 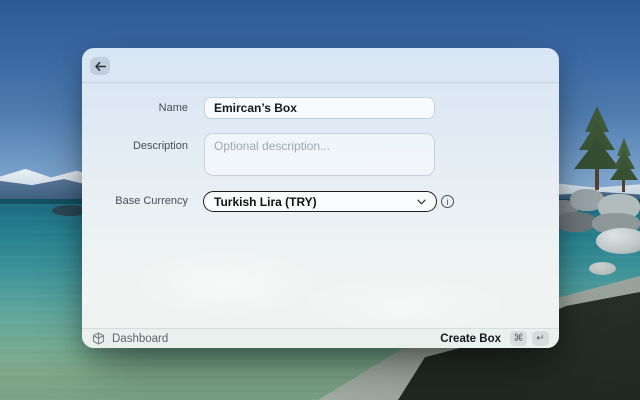 I want to click on chevron-down-icon, so click(x=421, y=202).